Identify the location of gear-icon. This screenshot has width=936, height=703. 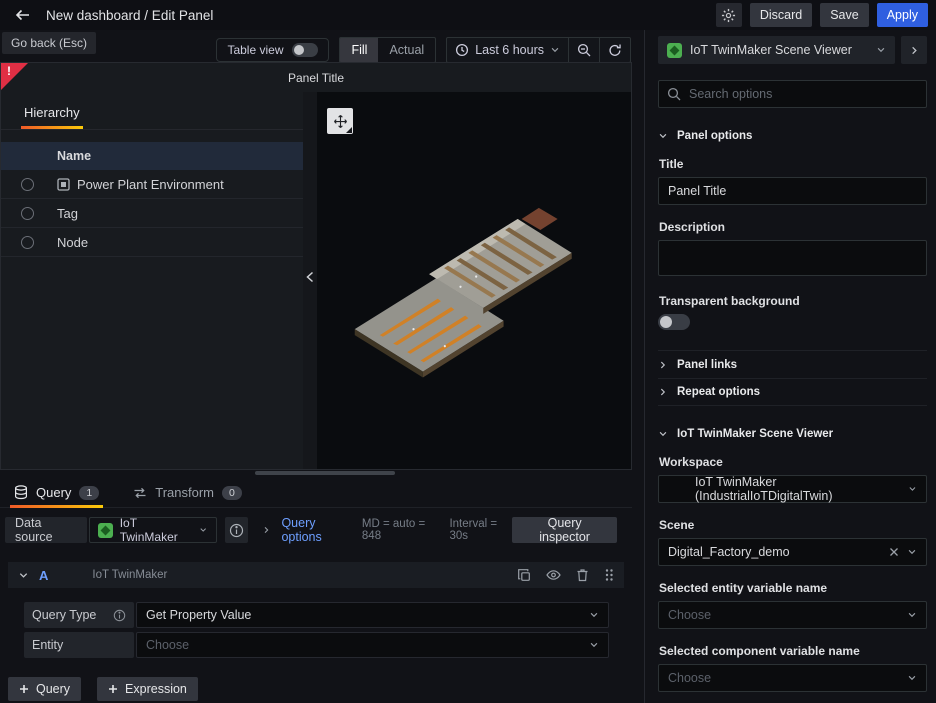
(729, 15).